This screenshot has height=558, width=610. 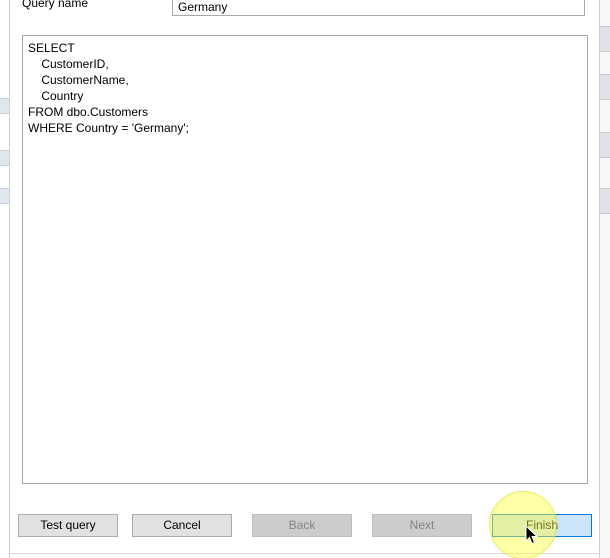 What do you see at coordinates (5, 279) in the screenshot?
I see `background-window-left` at bounding box center [5, 279].